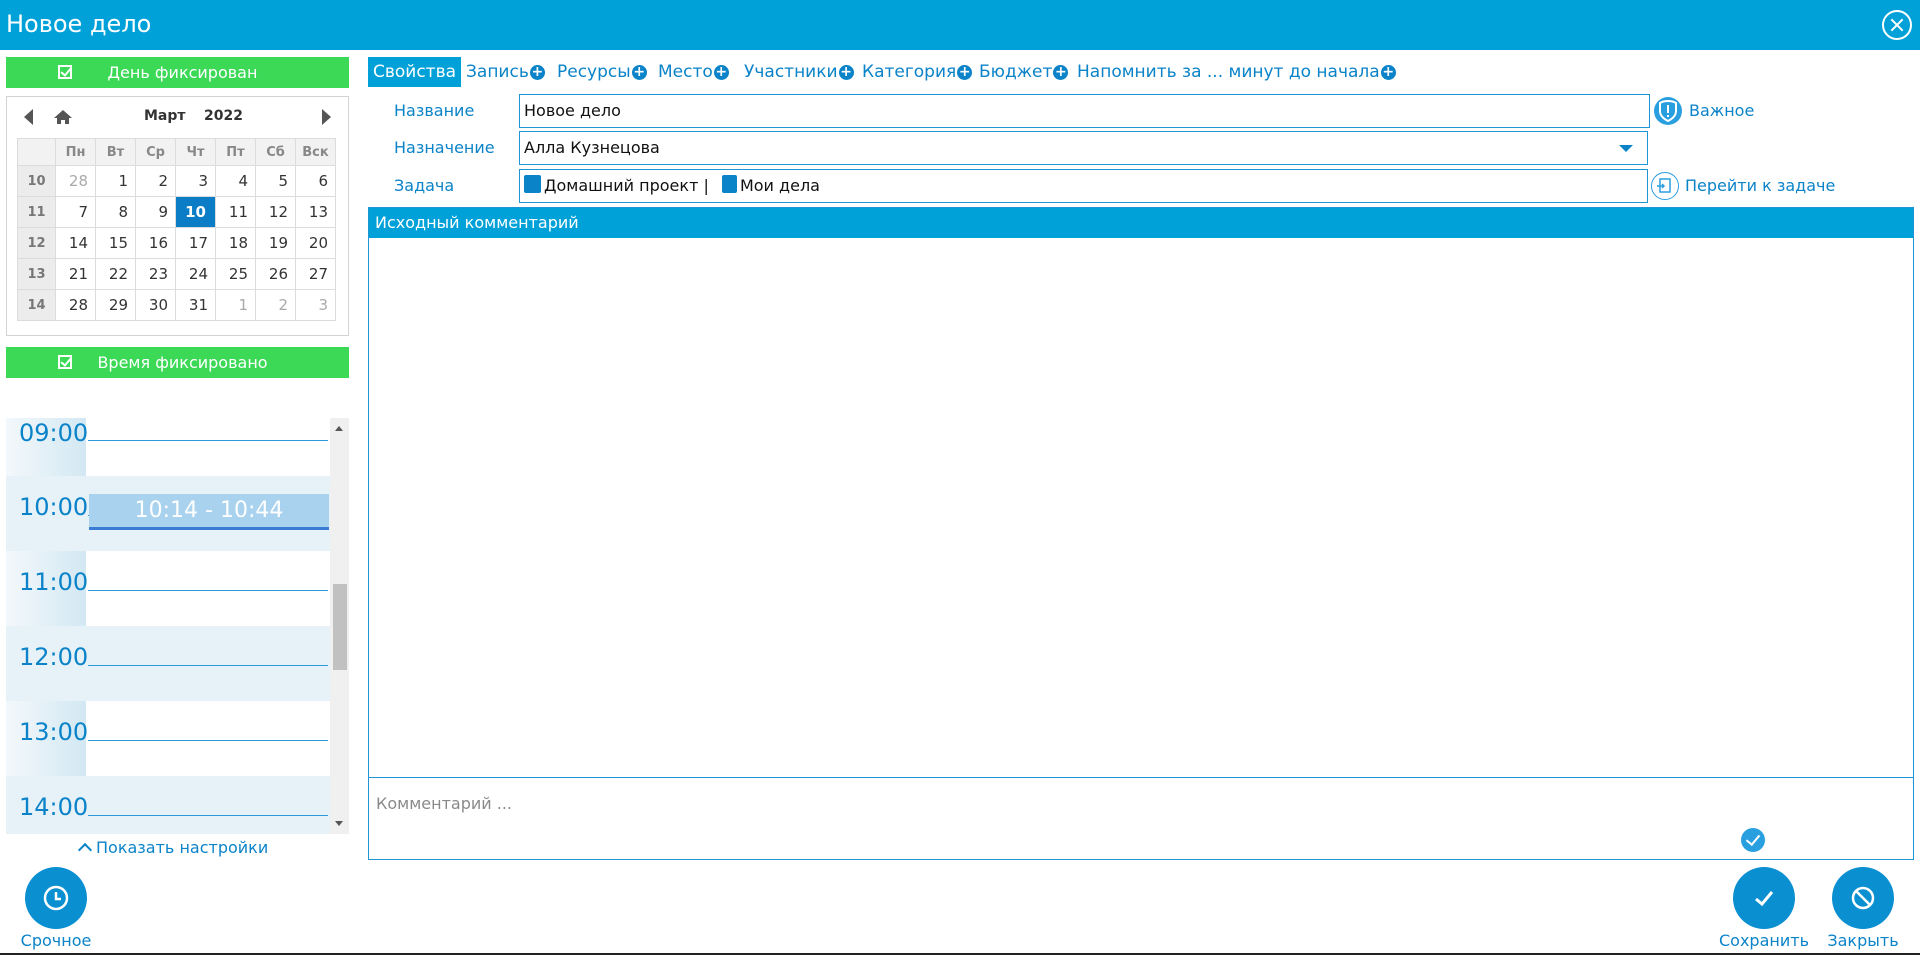  I want to click on tab-label: Участники, so click(791, 72).